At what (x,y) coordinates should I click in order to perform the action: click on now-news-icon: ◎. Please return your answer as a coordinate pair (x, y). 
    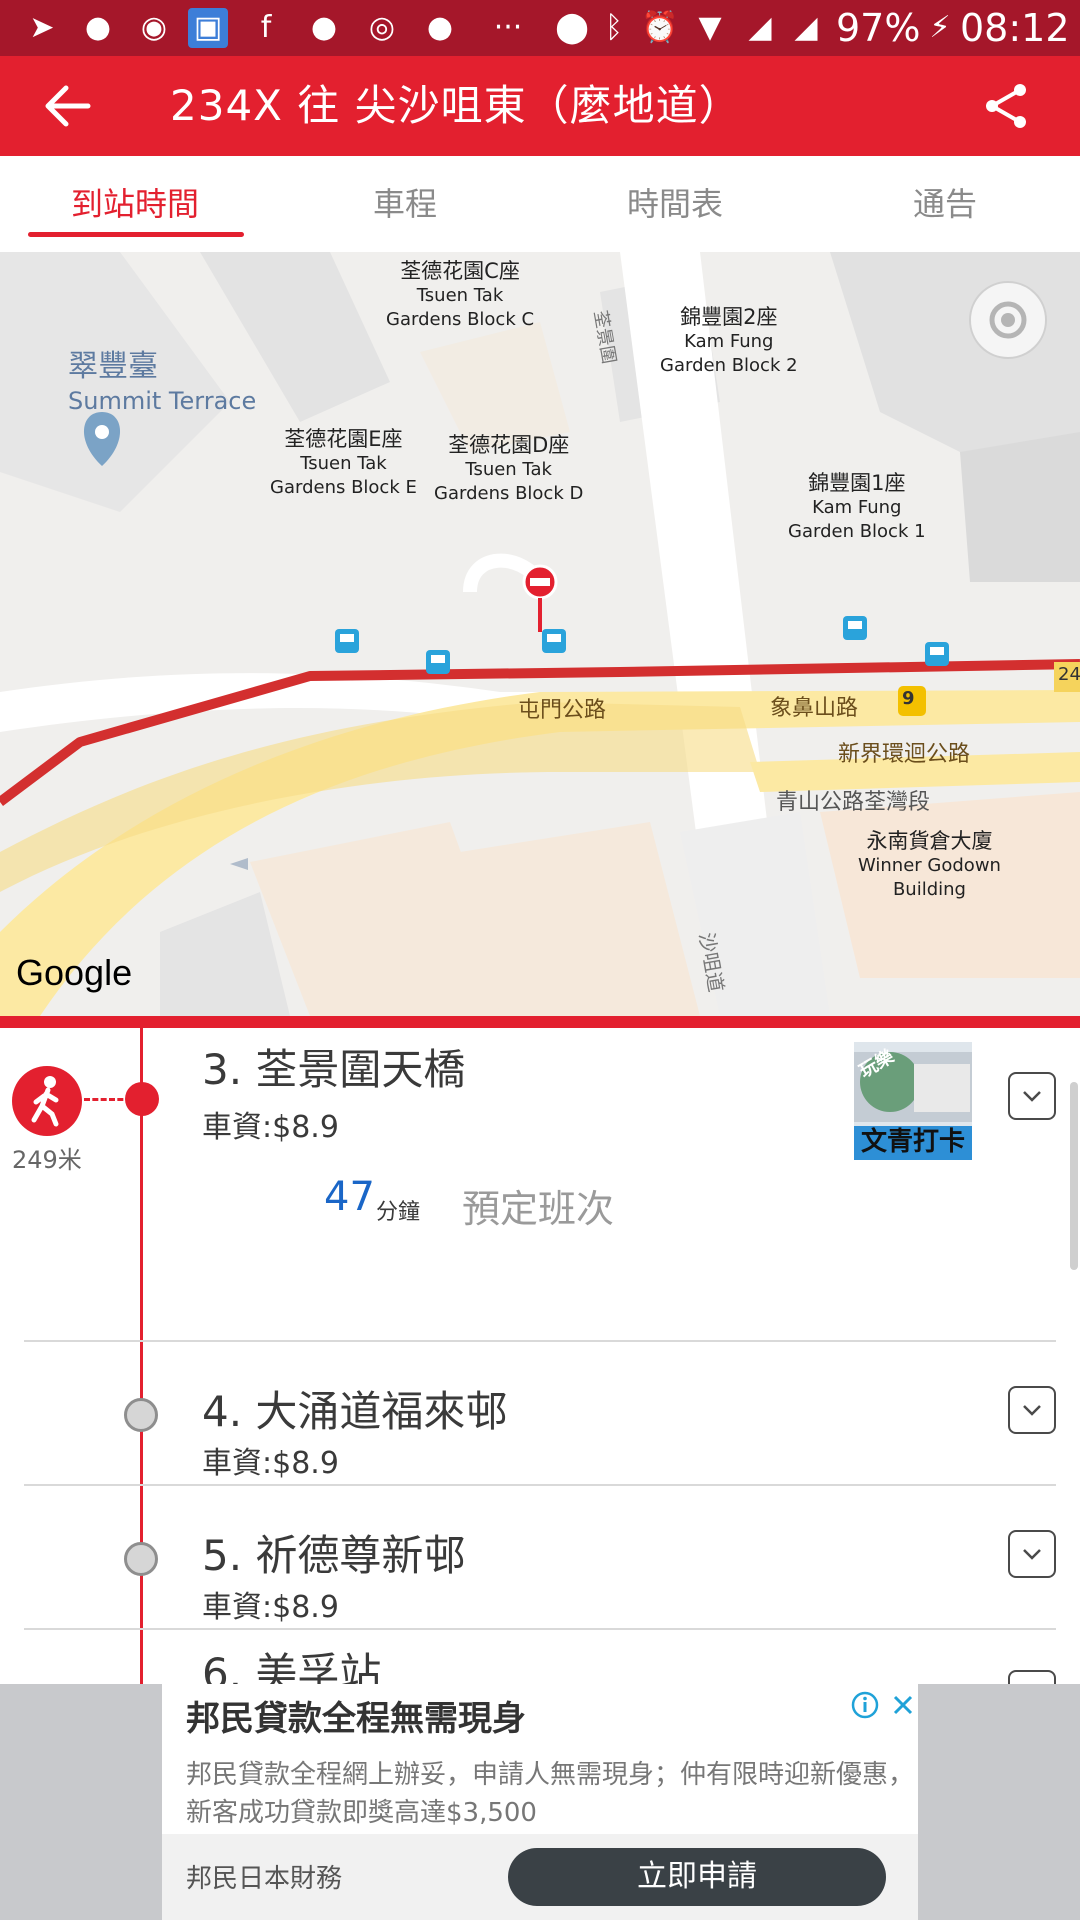
    Looking at the image, I should click on (382, 27).